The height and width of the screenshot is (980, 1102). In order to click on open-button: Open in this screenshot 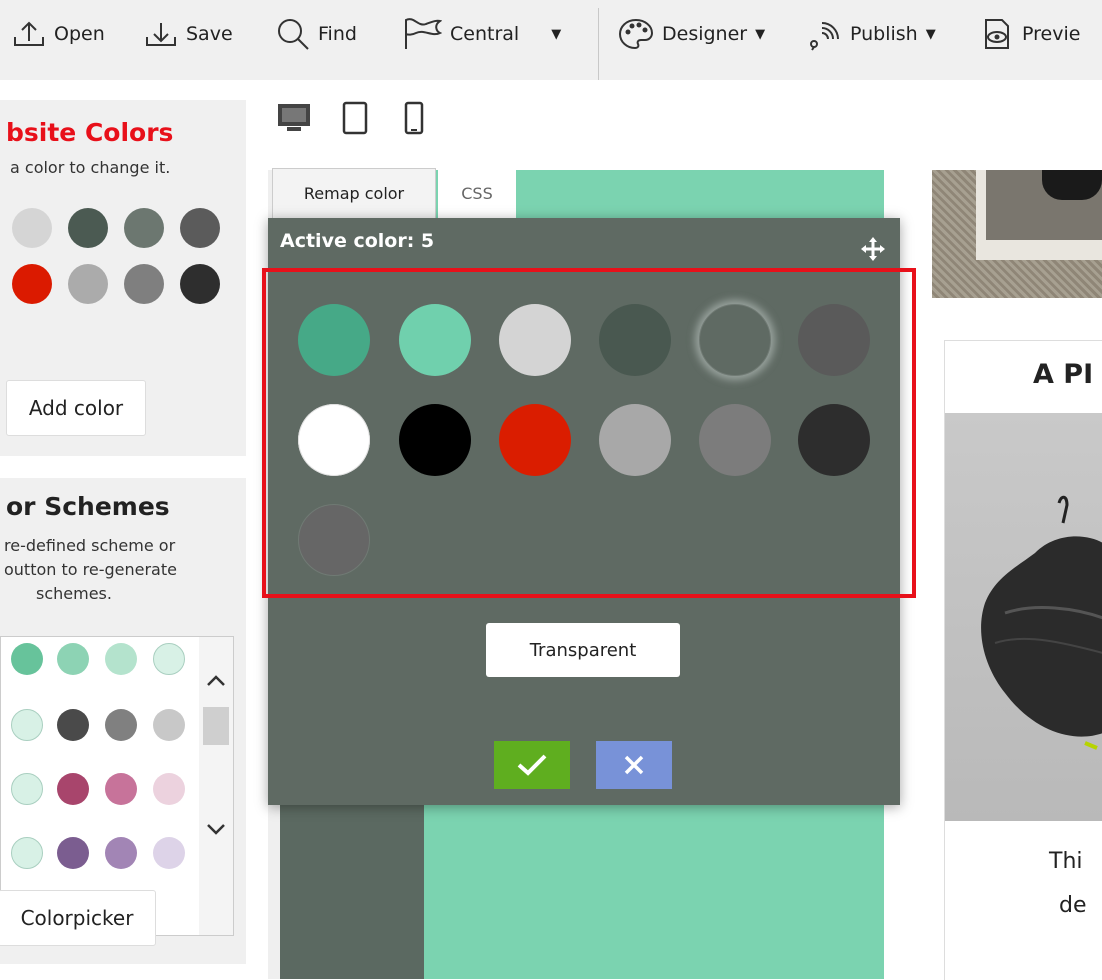, I will do `click(58, 34)`.